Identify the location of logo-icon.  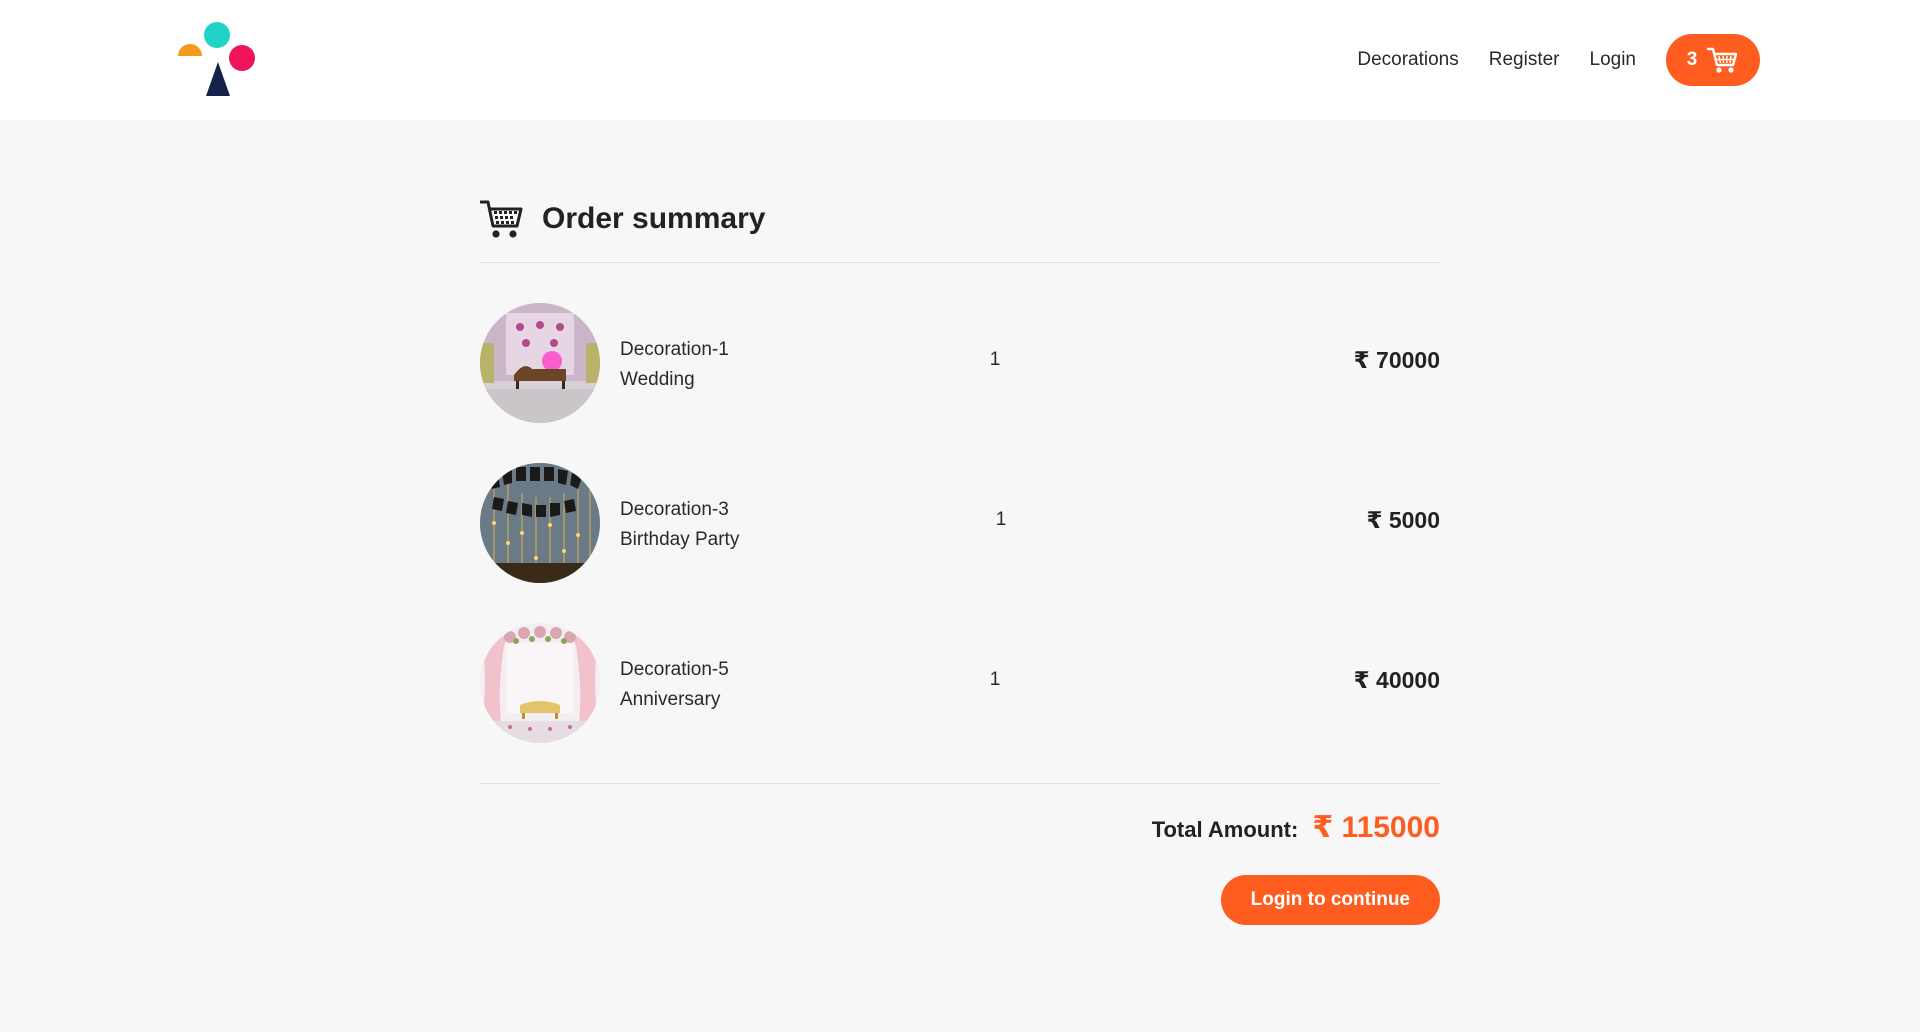
(216, 59).